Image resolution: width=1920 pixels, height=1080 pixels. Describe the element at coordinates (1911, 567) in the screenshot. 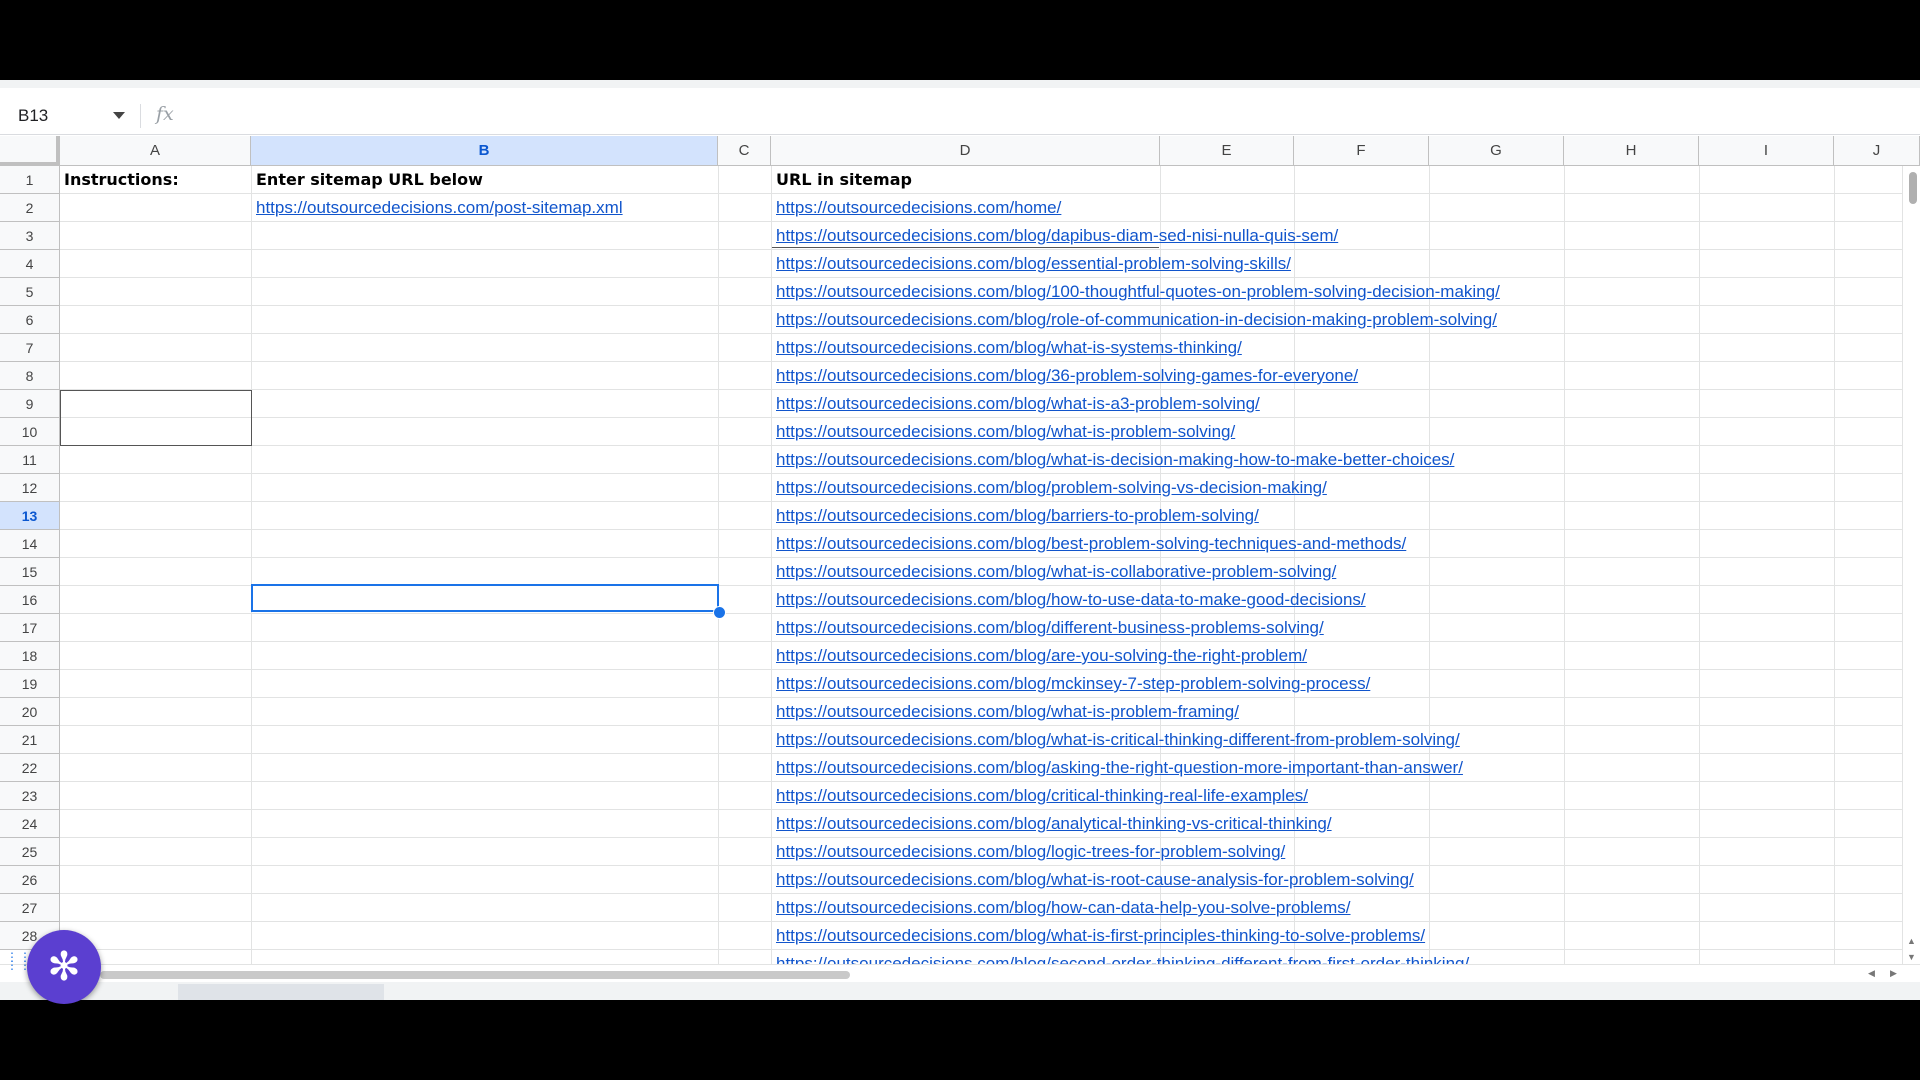

I see `vertical-scrollbar: ▲ ▼` at that location.